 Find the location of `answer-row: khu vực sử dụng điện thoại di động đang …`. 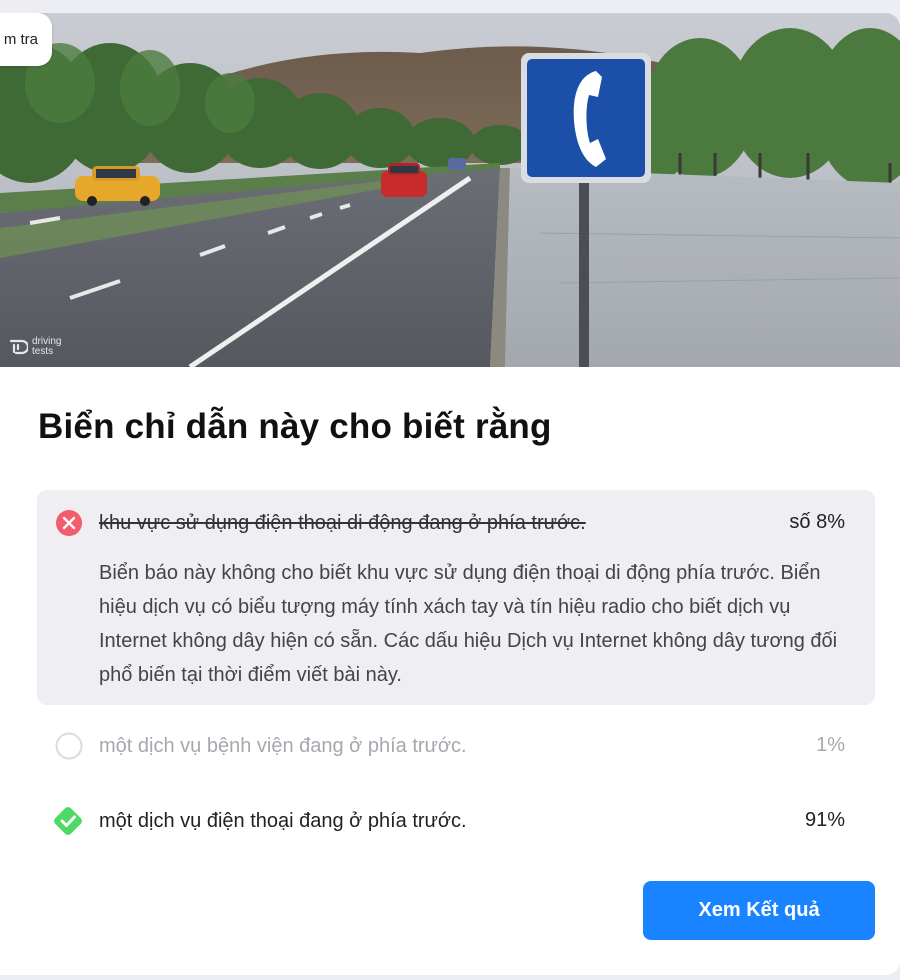

answer-row: khu vực sử dụng điện thoại di động đang … is located at coordinates (456, 524).